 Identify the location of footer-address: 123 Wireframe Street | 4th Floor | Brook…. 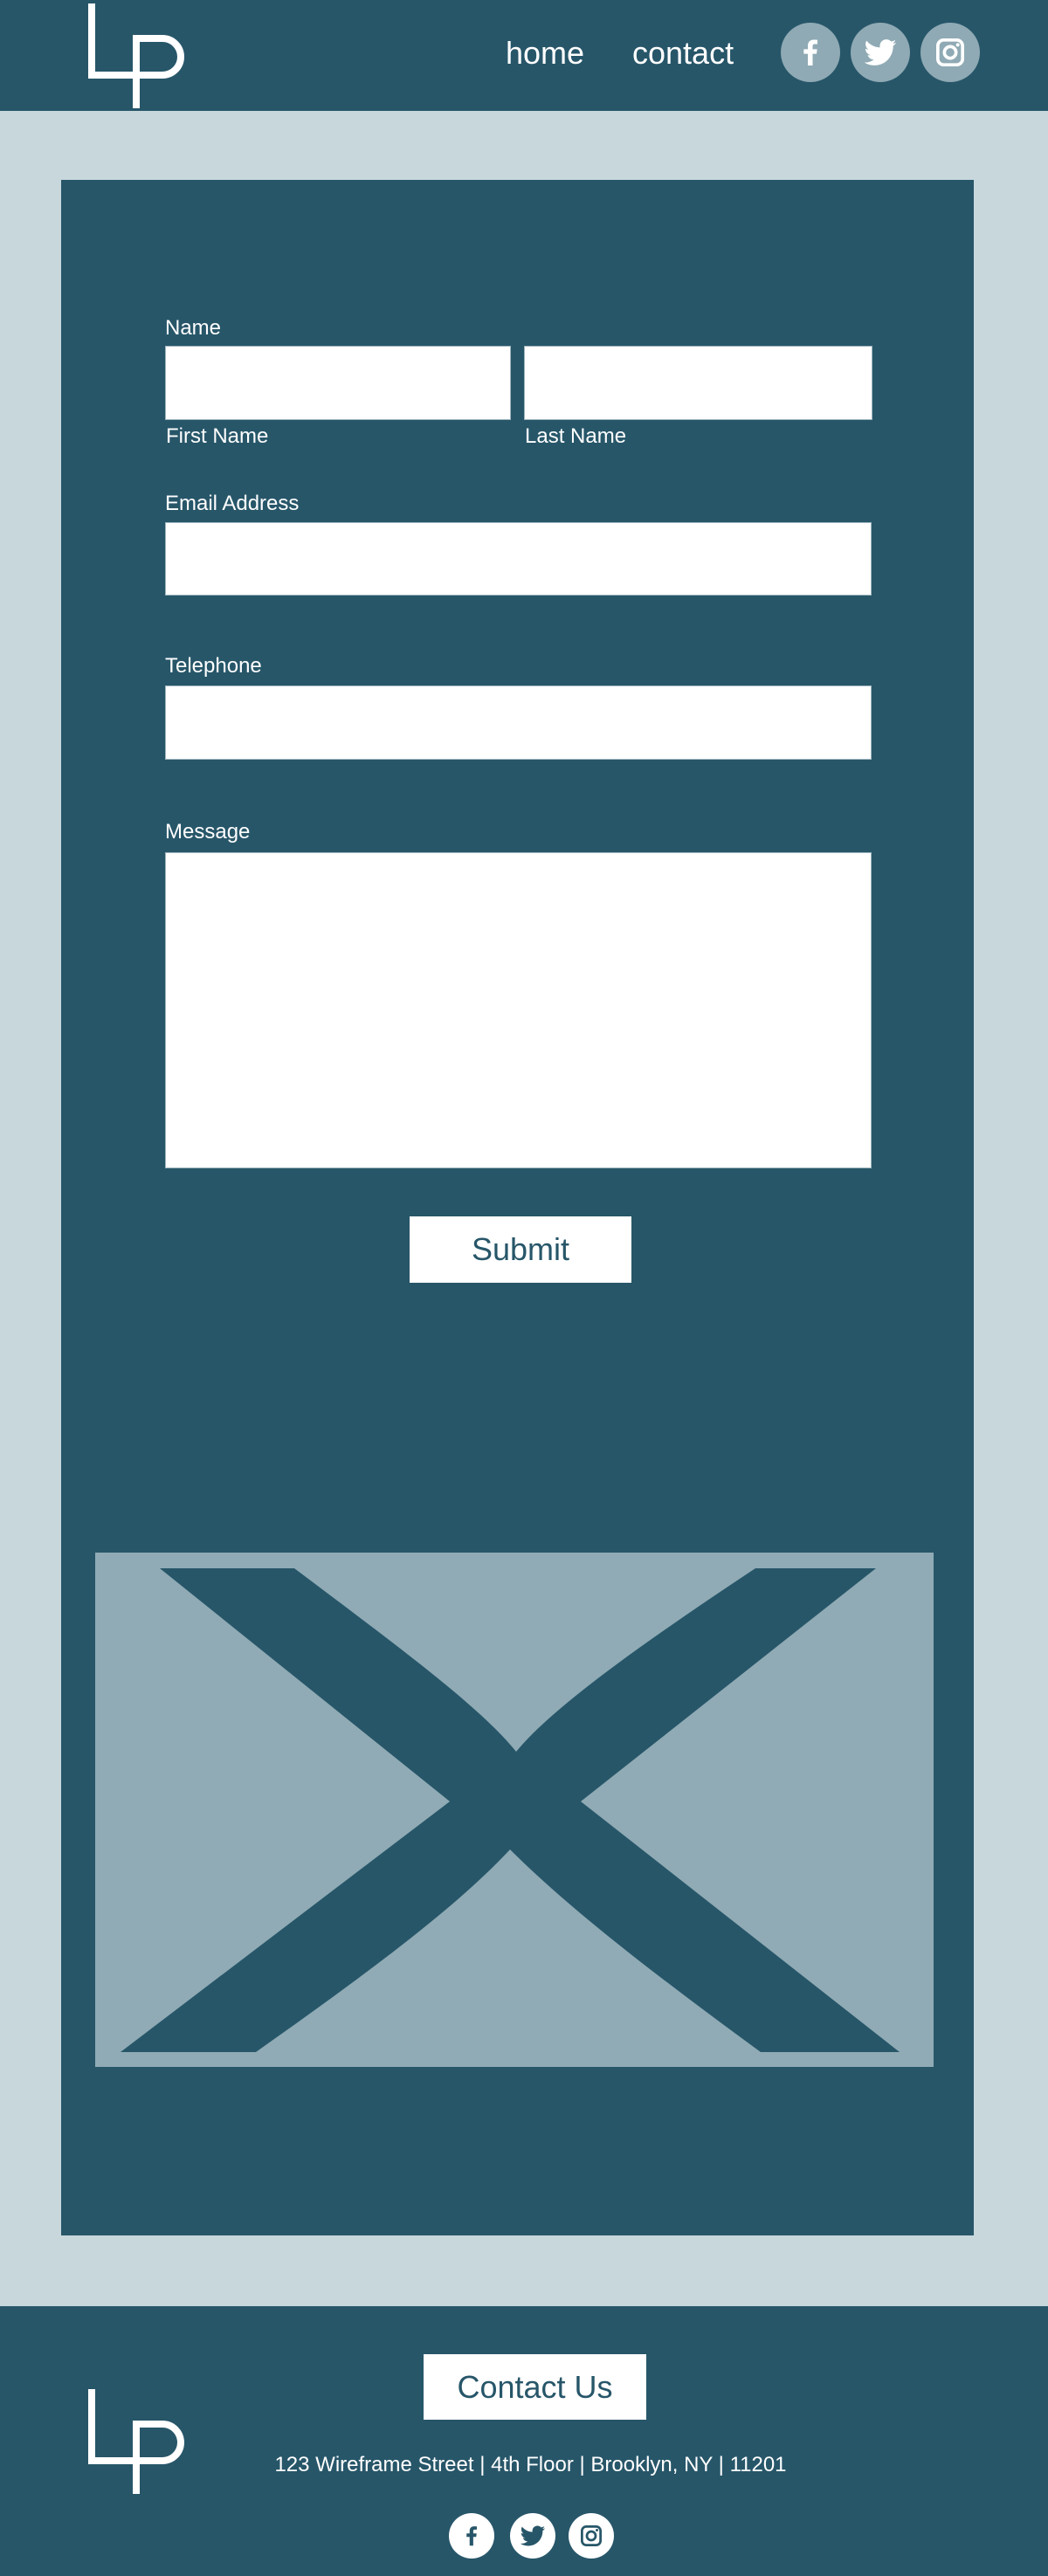
(530, 2464).